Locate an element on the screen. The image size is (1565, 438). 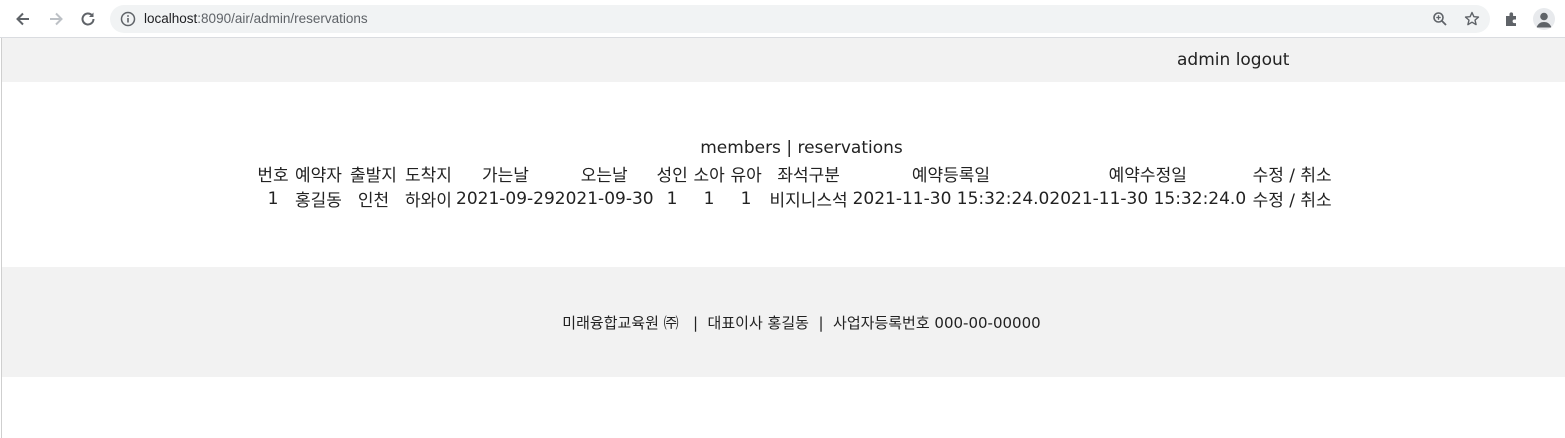
cell-departure: 인천 is located at coordinates (373, 201).